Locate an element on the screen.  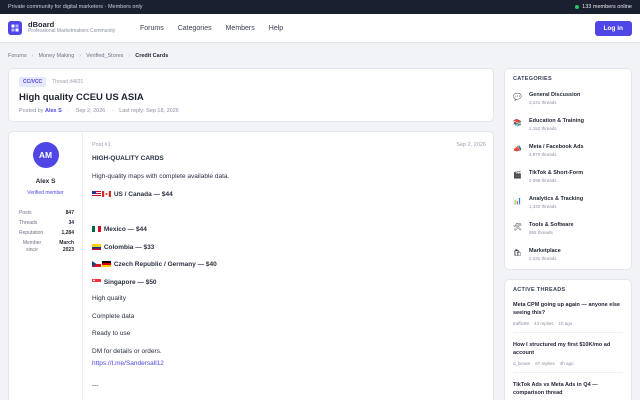
clapper-icon: 🎬 is located at coordinates (517, 175).